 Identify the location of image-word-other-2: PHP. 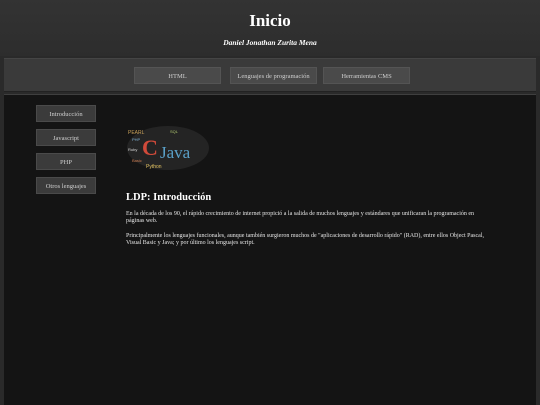
(136, 139).